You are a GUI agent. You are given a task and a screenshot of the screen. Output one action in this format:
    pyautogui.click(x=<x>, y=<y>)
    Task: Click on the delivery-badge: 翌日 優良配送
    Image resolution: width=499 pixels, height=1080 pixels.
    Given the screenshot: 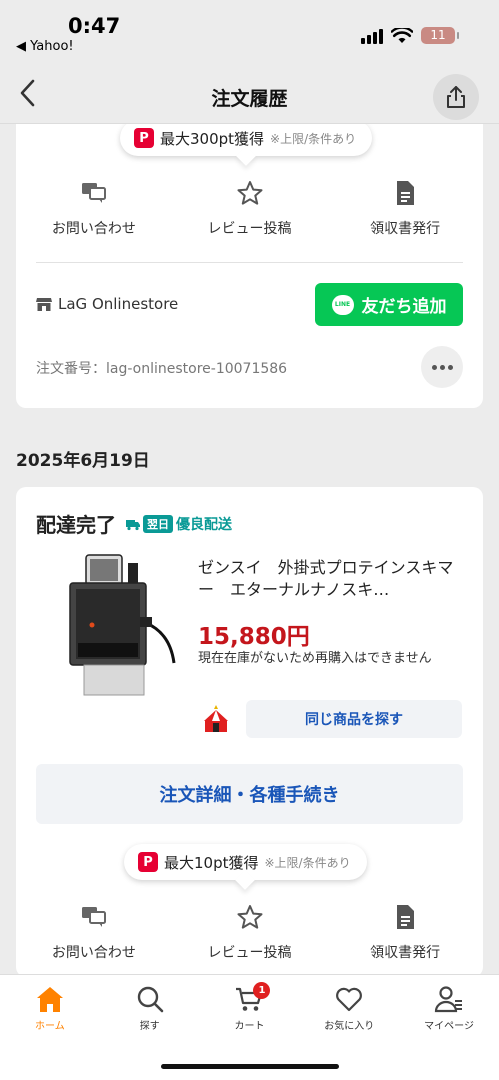 What is the action you would take?
    pyautogui.click(x=179, y=524)
    